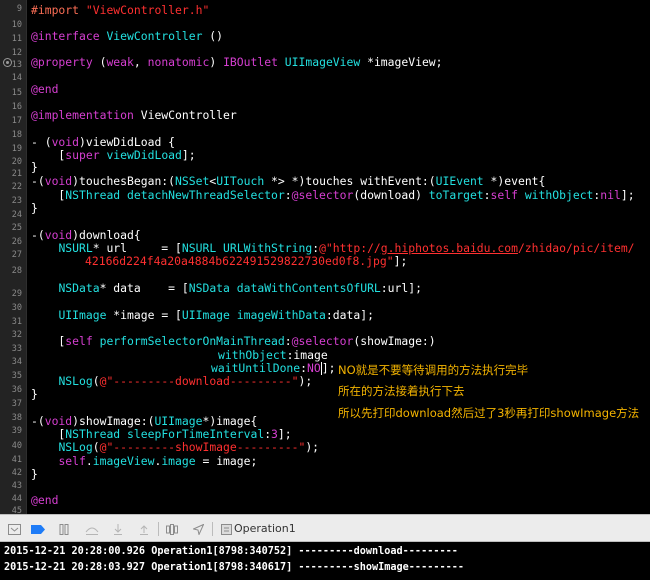 The image size is (650, 580). I want to click on breakpoint-icon, so click(38, 529).